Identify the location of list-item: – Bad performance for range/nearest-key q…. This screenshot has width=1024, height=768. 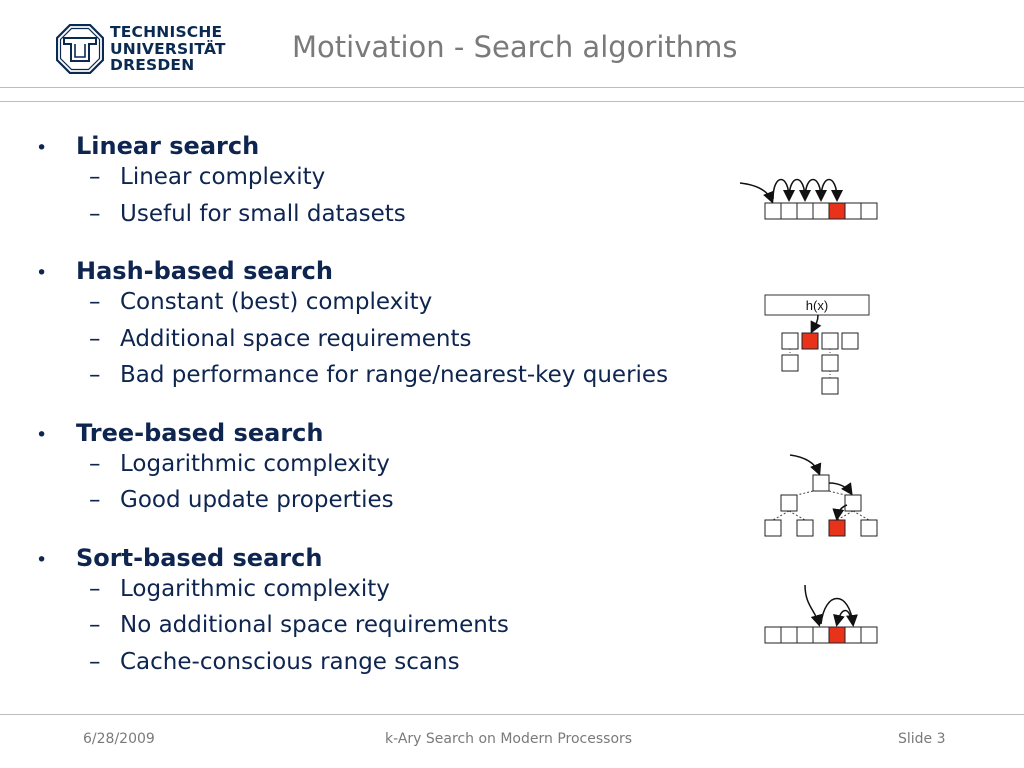
(379, 375).